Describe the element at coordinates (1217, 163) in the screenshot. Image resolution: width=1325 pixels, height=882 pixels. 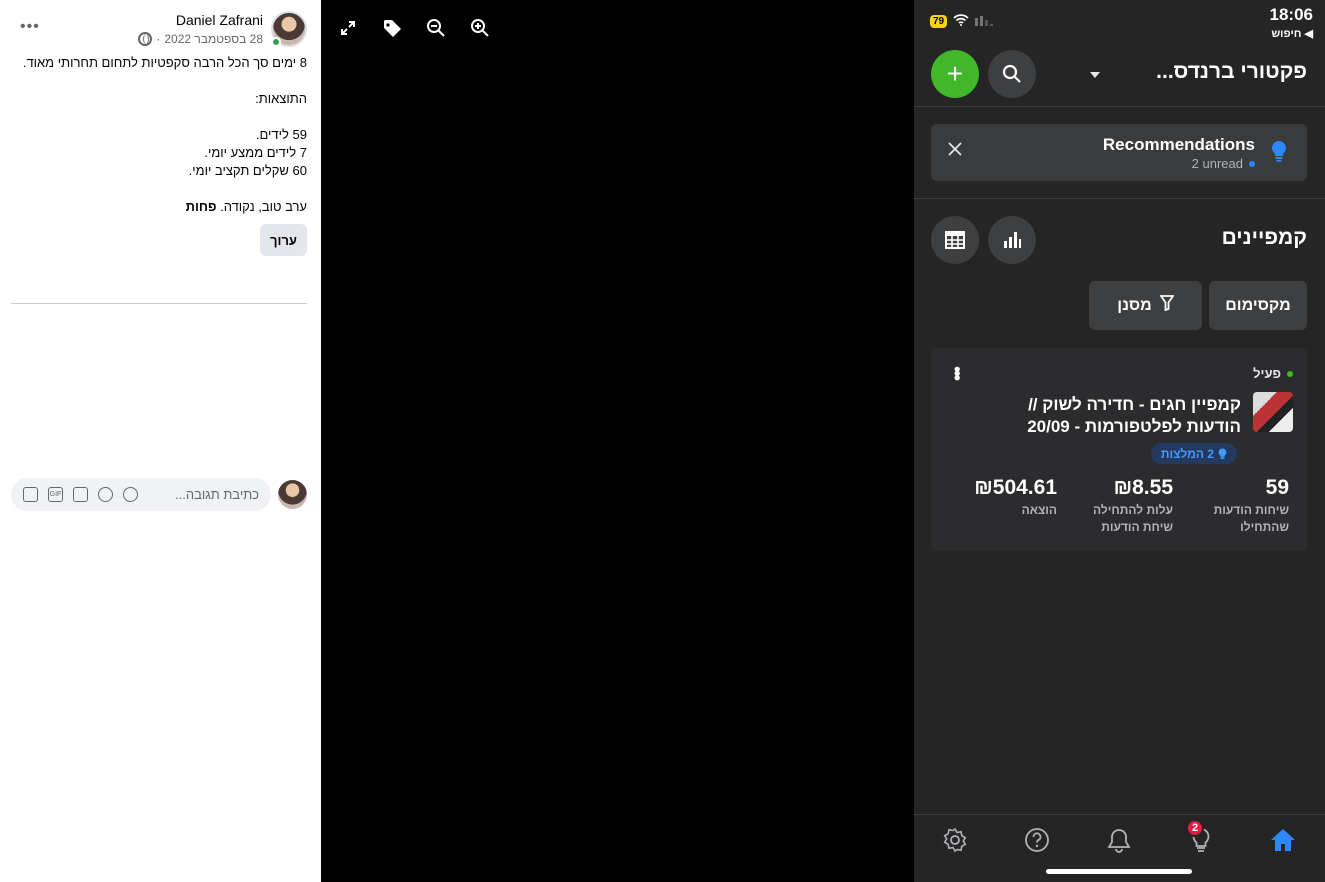
I see `unread-count: 2 unread` at that location.